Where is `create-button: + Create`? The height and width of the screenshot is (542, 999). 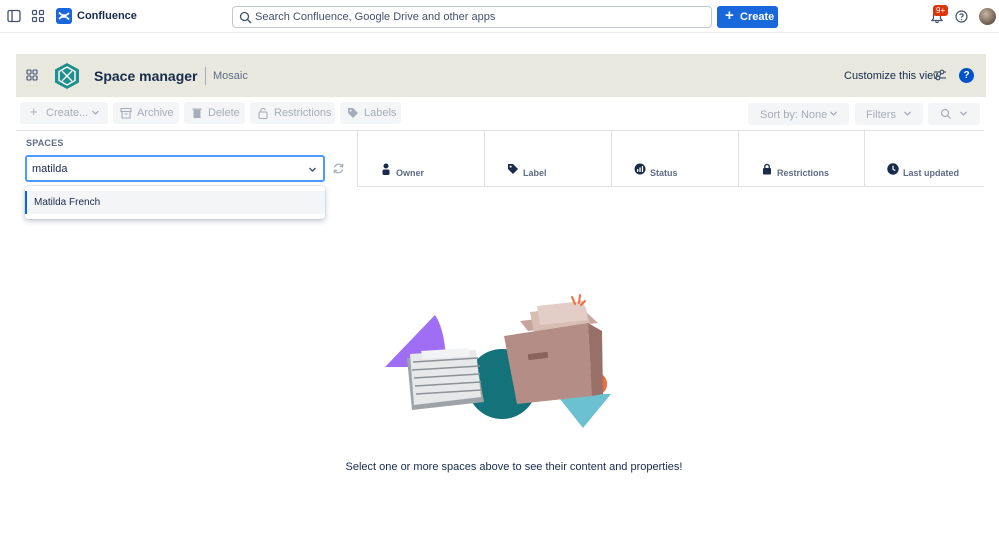 create-button: + Create is located at coordinates (747, 17).